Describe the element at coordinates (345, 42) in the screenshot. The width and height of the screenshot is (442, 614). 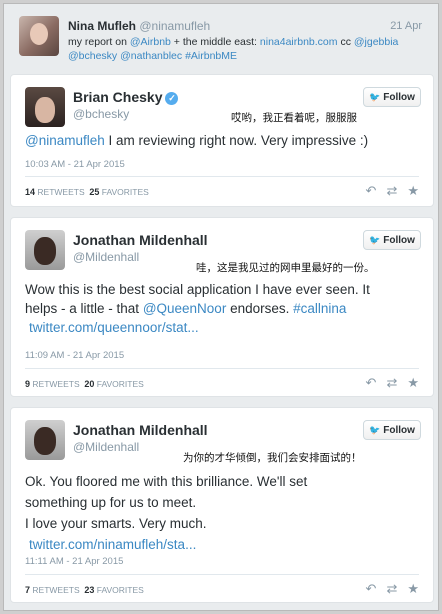
I see `text-segment: cc` at that location.